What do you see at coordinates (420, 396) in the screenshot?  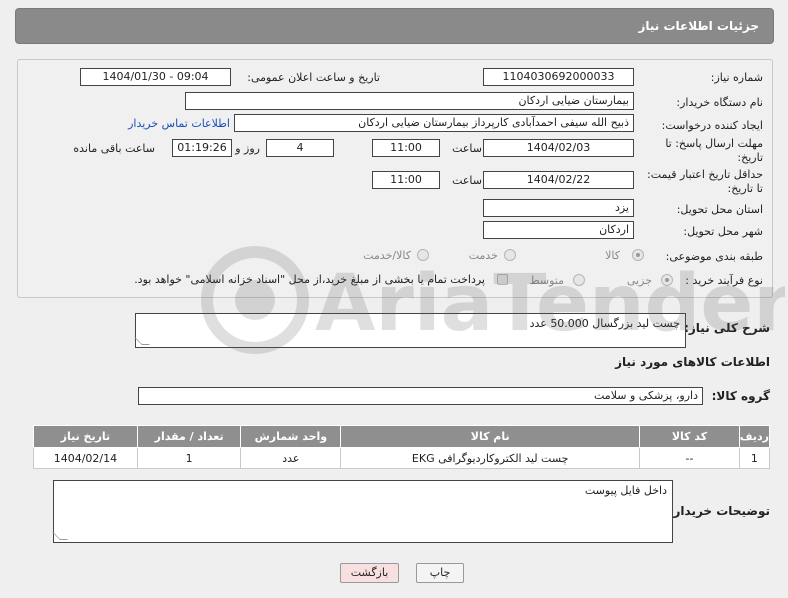 I see `goods-group-field: دارو، پزشکی و سلامت` at bounding box center [420, 396].